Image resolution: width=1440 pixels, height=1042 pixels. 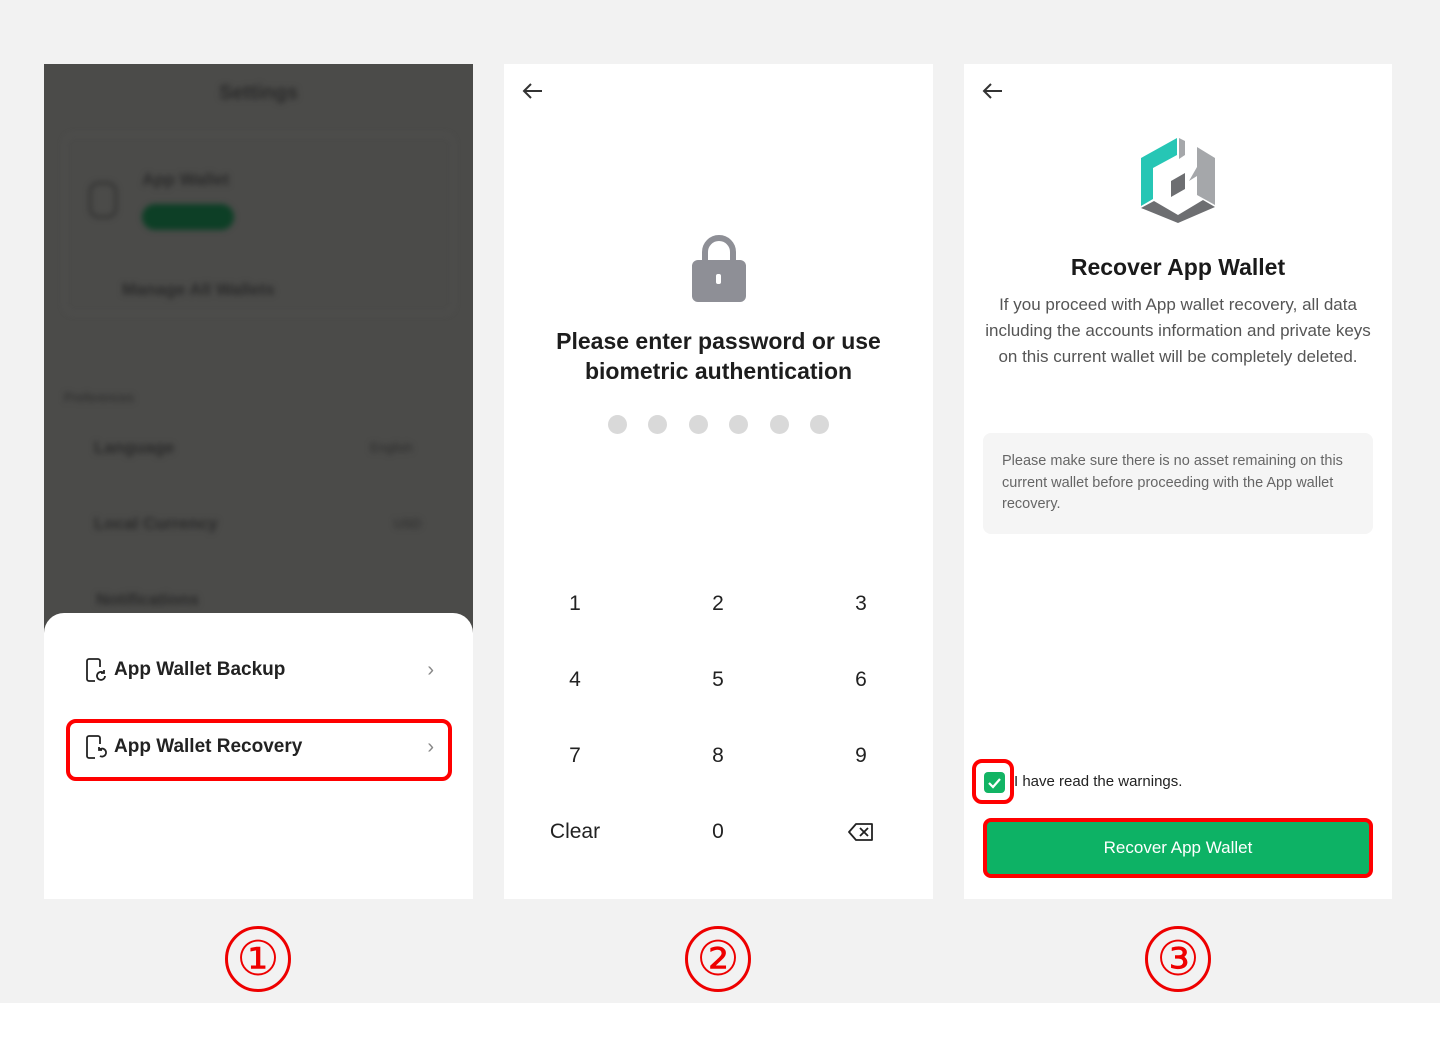 What do you see at coordinates (1178, 848) in the screenshot?
I see `recover-app-wallet-button: Recover App Wallet` at bounding box center [1178, 848].